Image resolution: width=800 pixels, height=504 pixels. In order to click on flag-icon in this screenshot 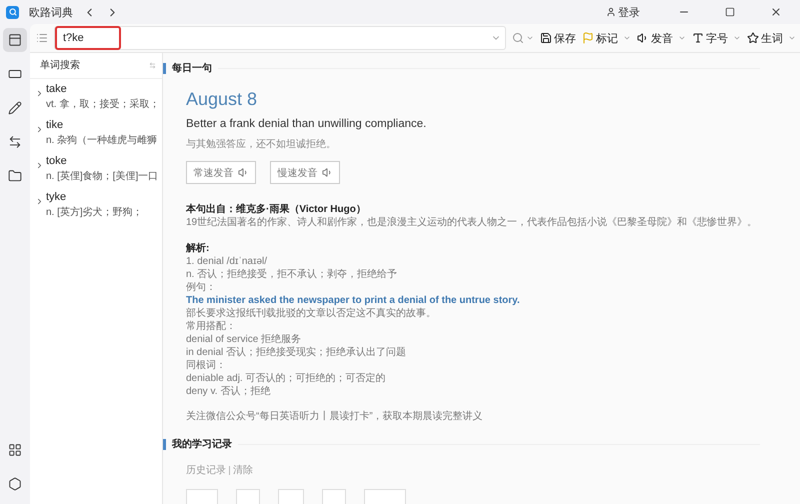, I will do `click(588, 38)`.